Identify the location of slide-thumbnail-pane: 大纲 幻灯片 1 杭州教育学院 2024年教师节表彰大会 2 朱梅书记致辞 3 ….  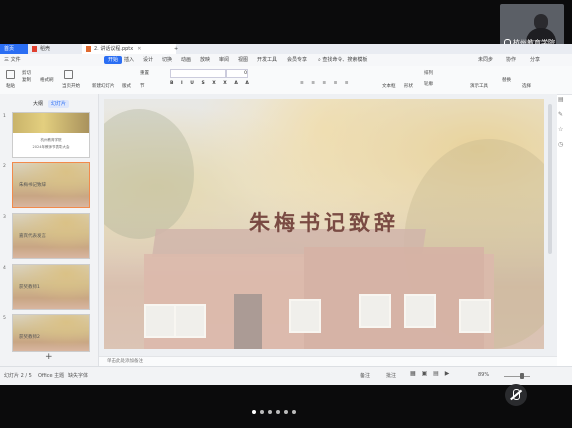
(49, 230).